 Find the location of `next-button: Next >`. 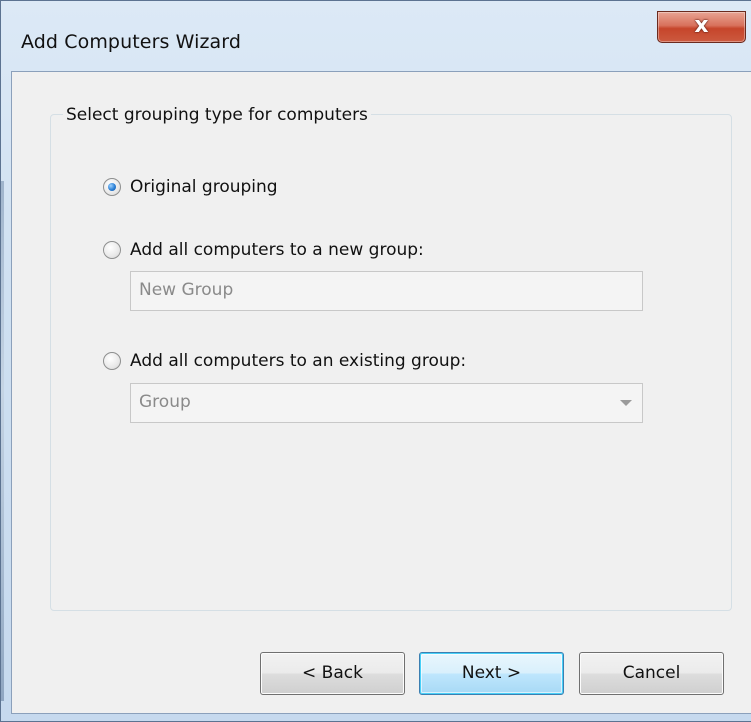

next-button: Next > is located at coordinates (491, 673).